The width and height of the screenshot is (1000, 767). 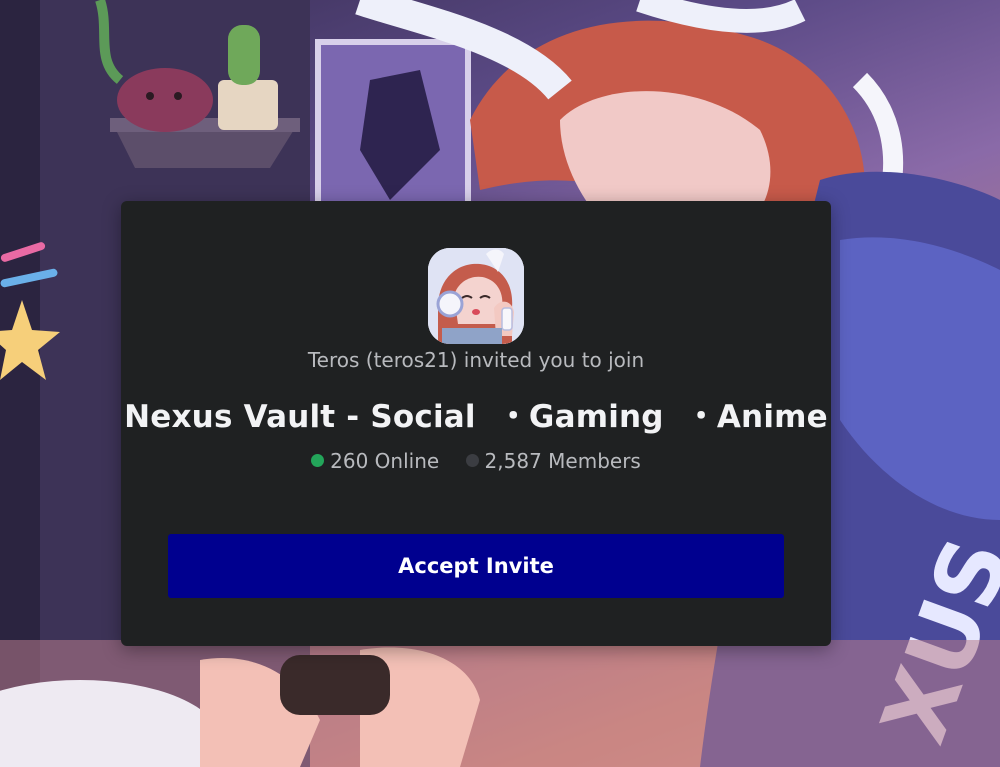 What do you see at coordinates (476, 417) in the screenshot?
I see `server-name: Nexus Vault - Social ・Gaming ・Anime` at bounding box center [476, 417].